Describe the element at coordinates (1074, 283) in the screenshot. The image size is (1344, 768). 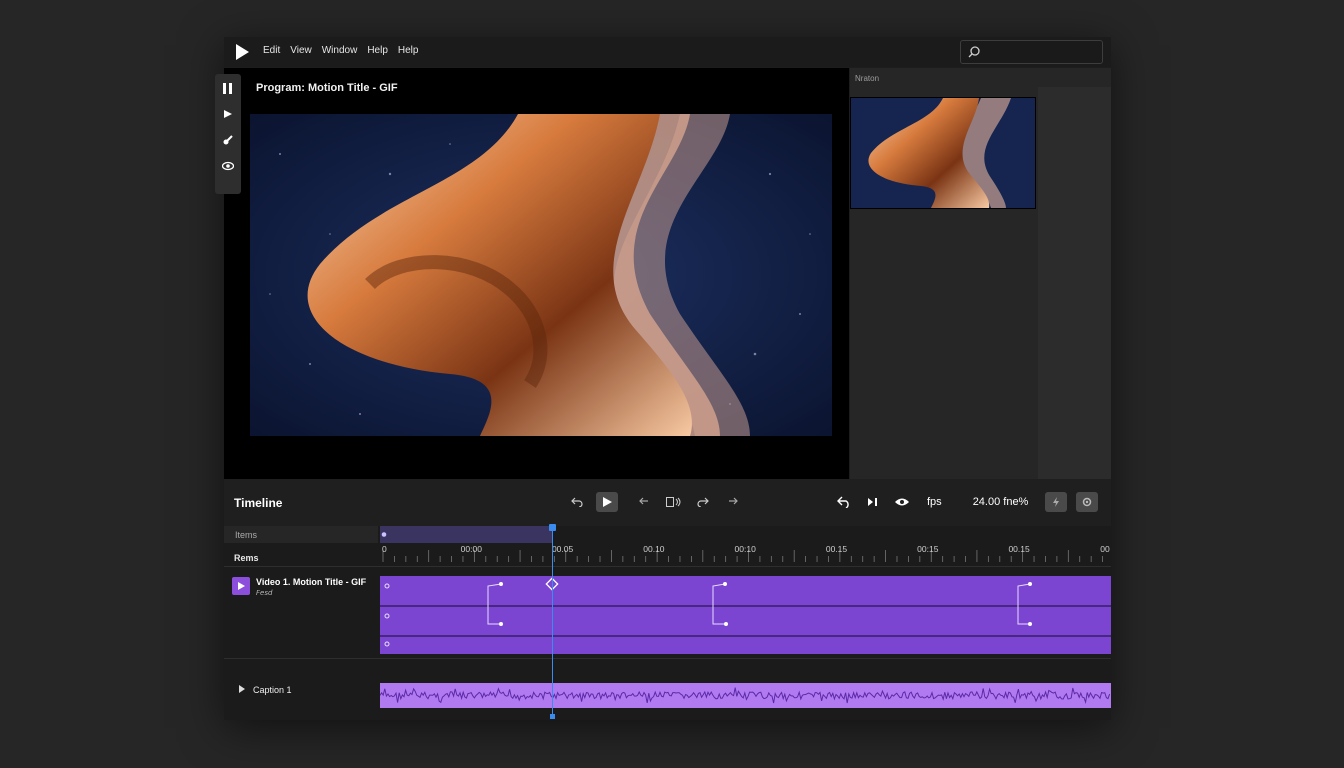
I see `right-column-panel` at that location.